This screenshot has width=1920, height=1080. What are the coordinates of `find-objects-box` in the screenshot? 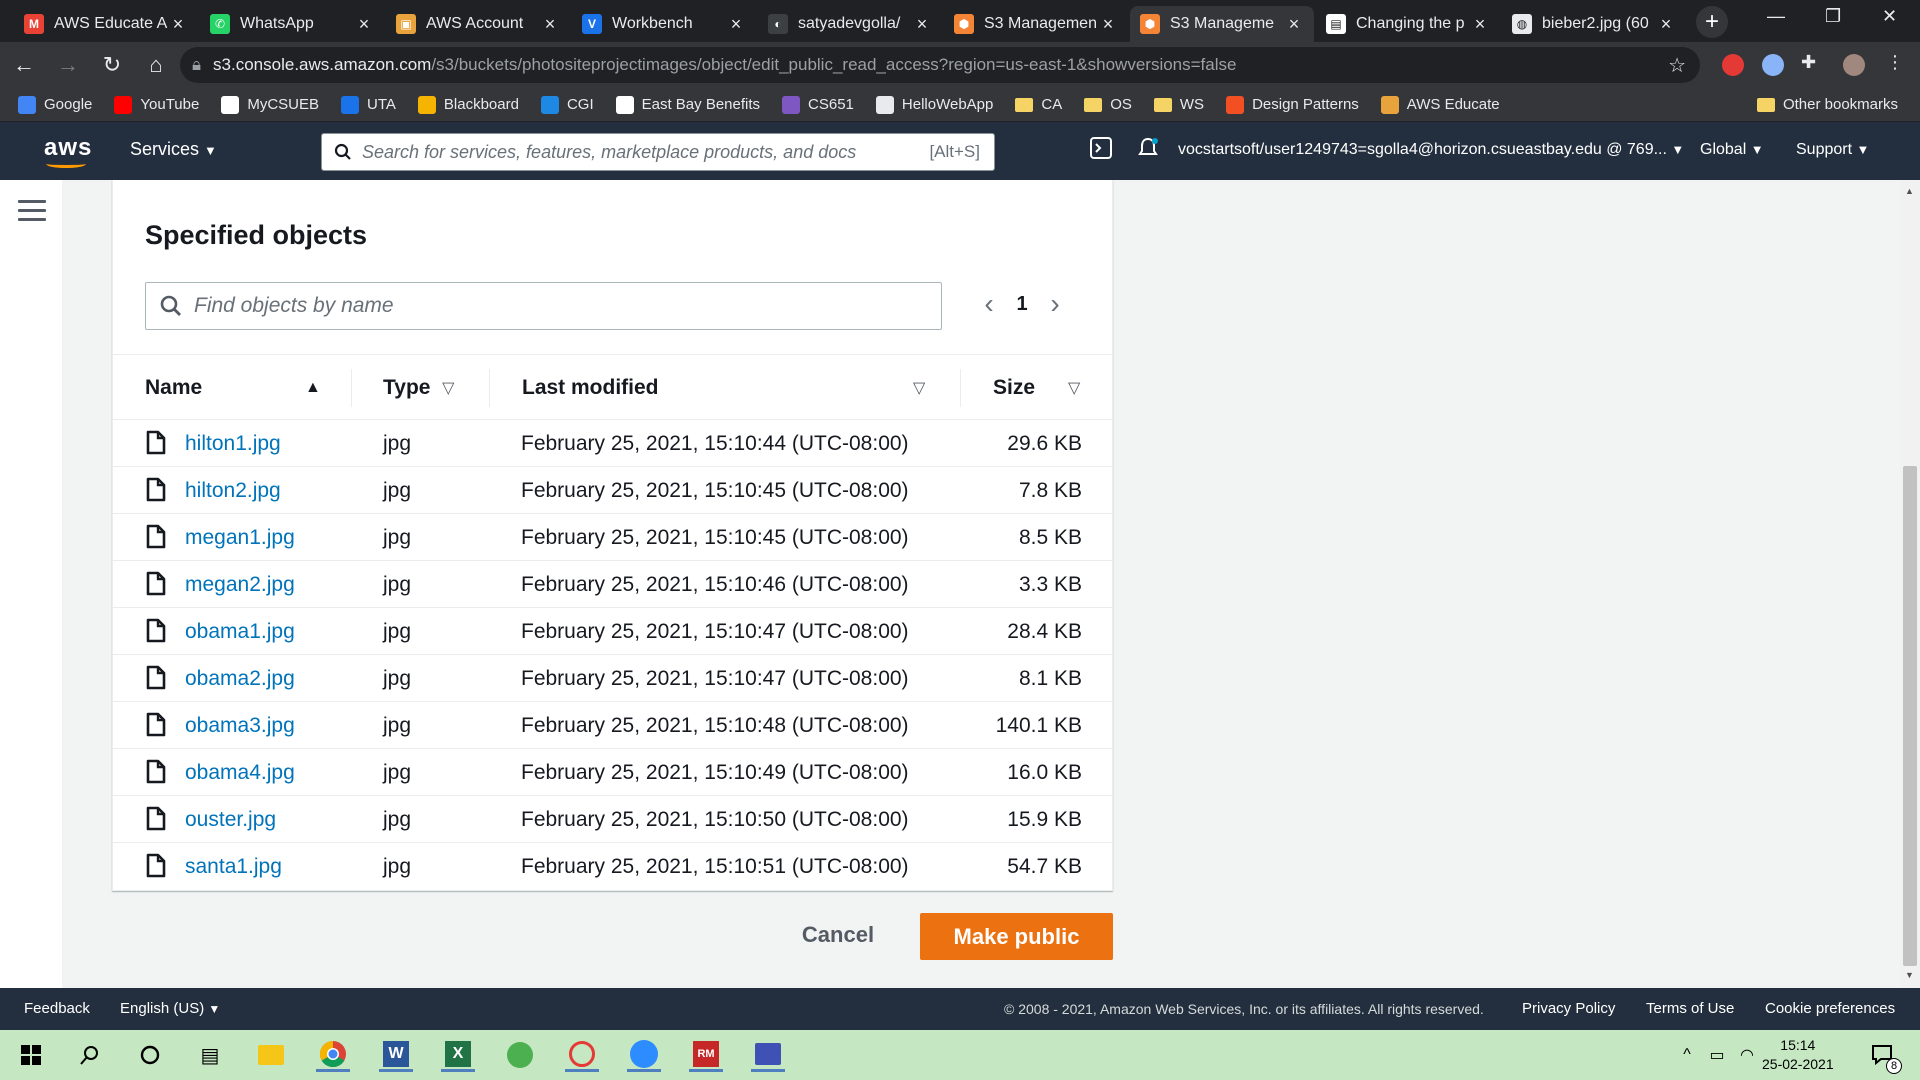 It's located at (543, 306).